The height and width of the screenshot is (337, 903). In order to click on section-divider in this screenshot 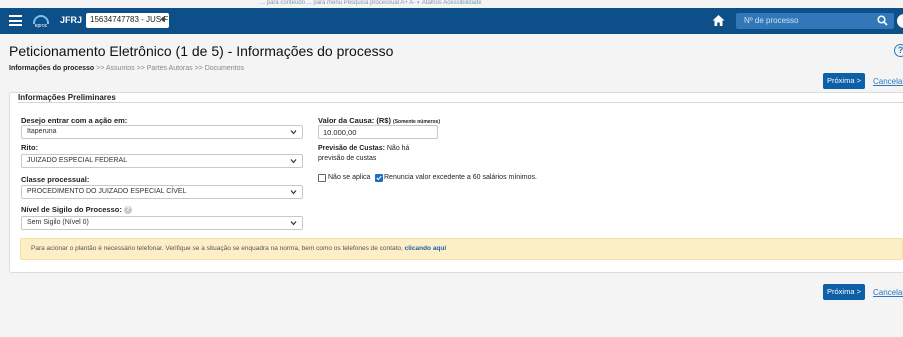, I will do `click(460, 102)`.